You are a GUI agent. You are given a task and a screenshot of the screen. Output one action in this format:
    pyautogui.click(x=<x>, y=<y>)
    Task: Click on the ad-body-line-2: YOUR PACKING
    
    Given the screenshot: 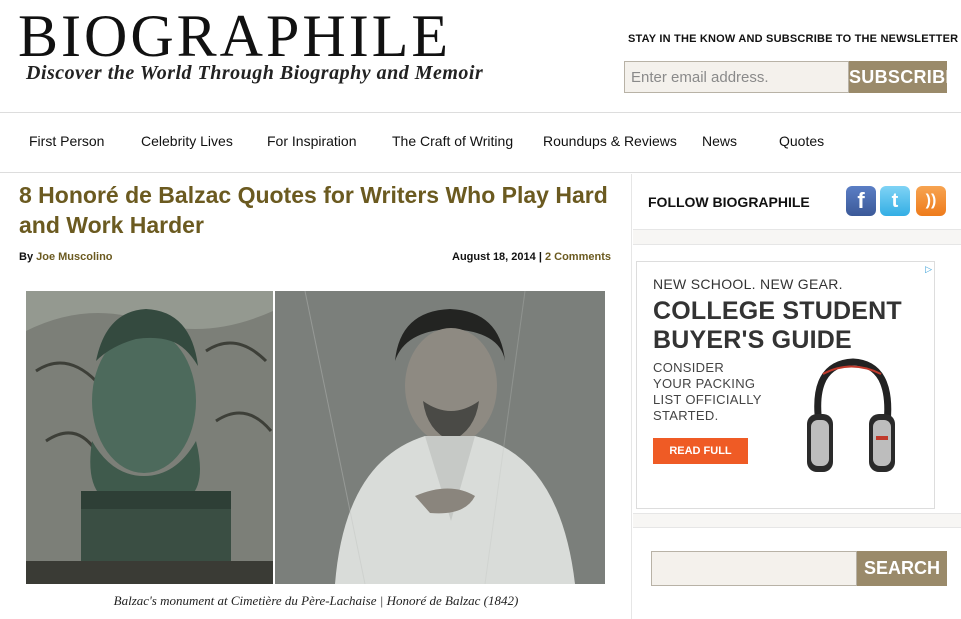 What is the action you would take?
    pyautogui.click(x=704, y=383)
    